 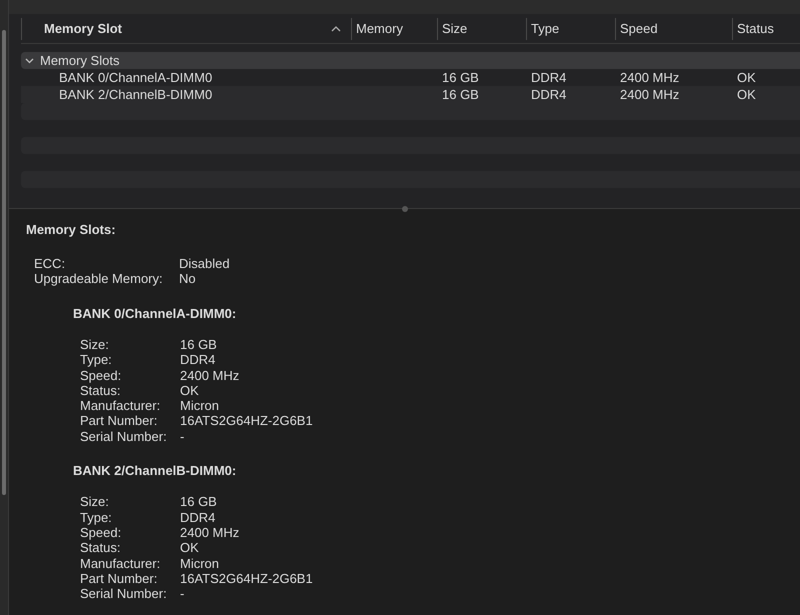 I want to click on group-row: Memory Slots, so click(x=410, y=60).